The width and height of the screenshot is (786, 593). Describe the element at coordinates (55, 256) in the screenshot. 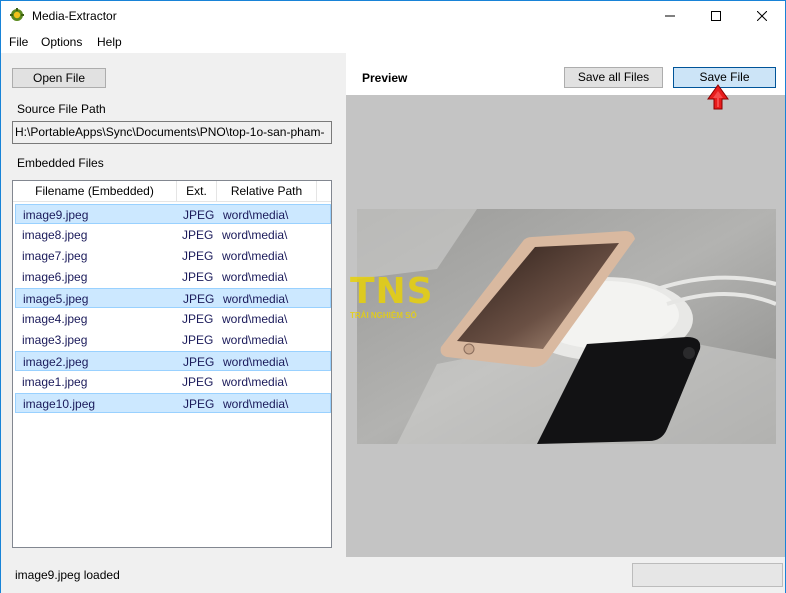

I see `list-item-filename: image7.jpeg` at that location.